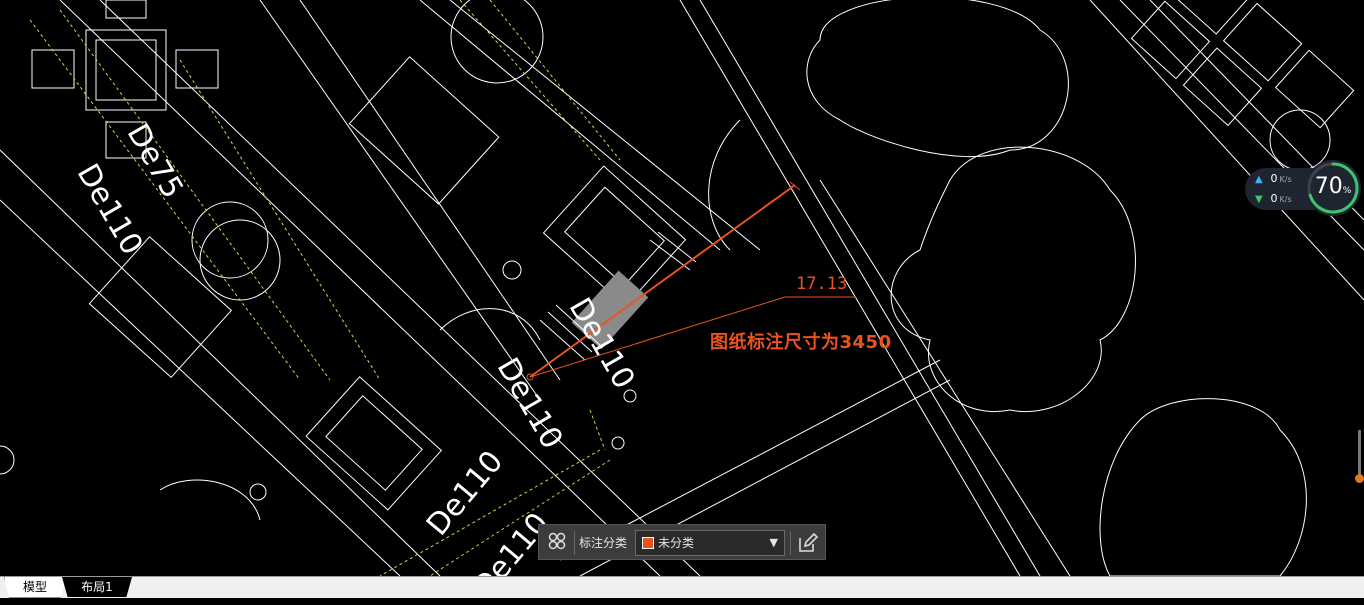 The height and width of the screenshot is (605, 1364). I want to click on download-rate: ▼ 0 K/s, so click(1273, 198).